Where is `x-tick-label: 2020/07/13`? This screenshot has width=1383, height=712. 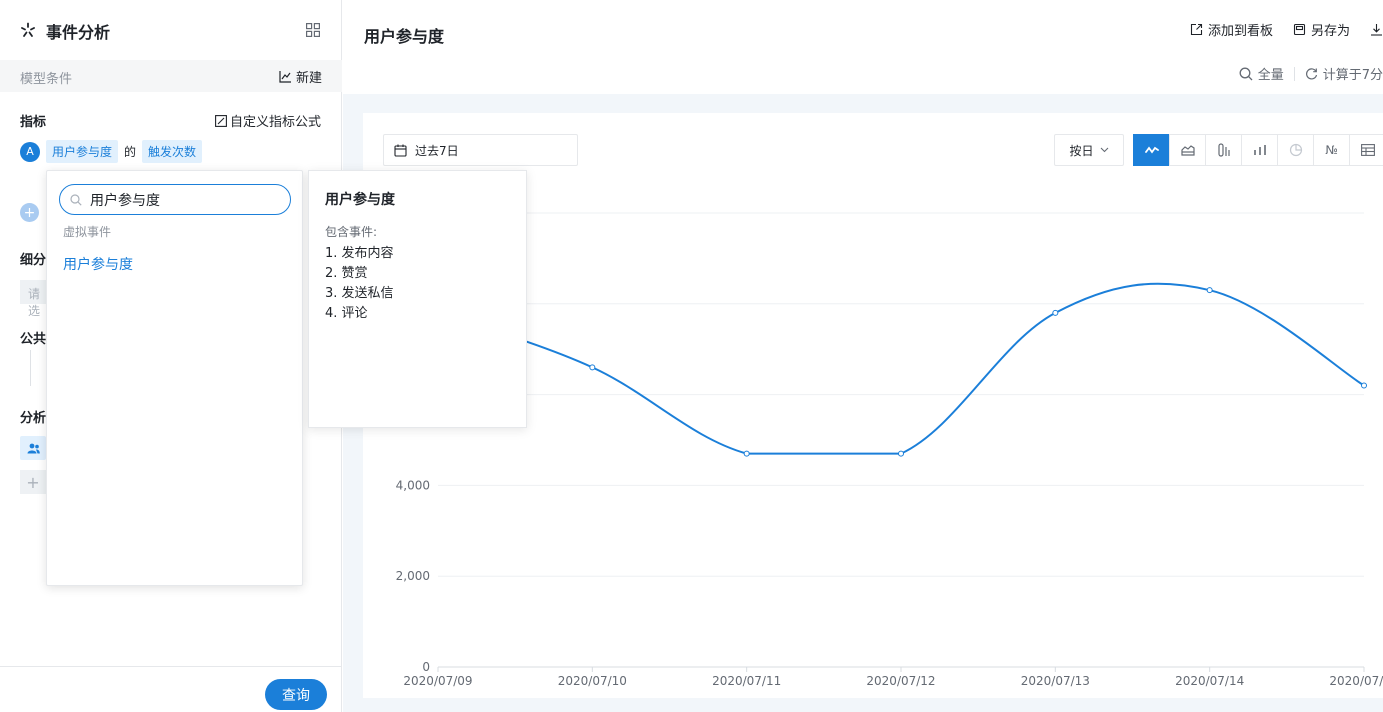
x-tick-label: 2020/07/13 is located at coordinates (1055, 681).